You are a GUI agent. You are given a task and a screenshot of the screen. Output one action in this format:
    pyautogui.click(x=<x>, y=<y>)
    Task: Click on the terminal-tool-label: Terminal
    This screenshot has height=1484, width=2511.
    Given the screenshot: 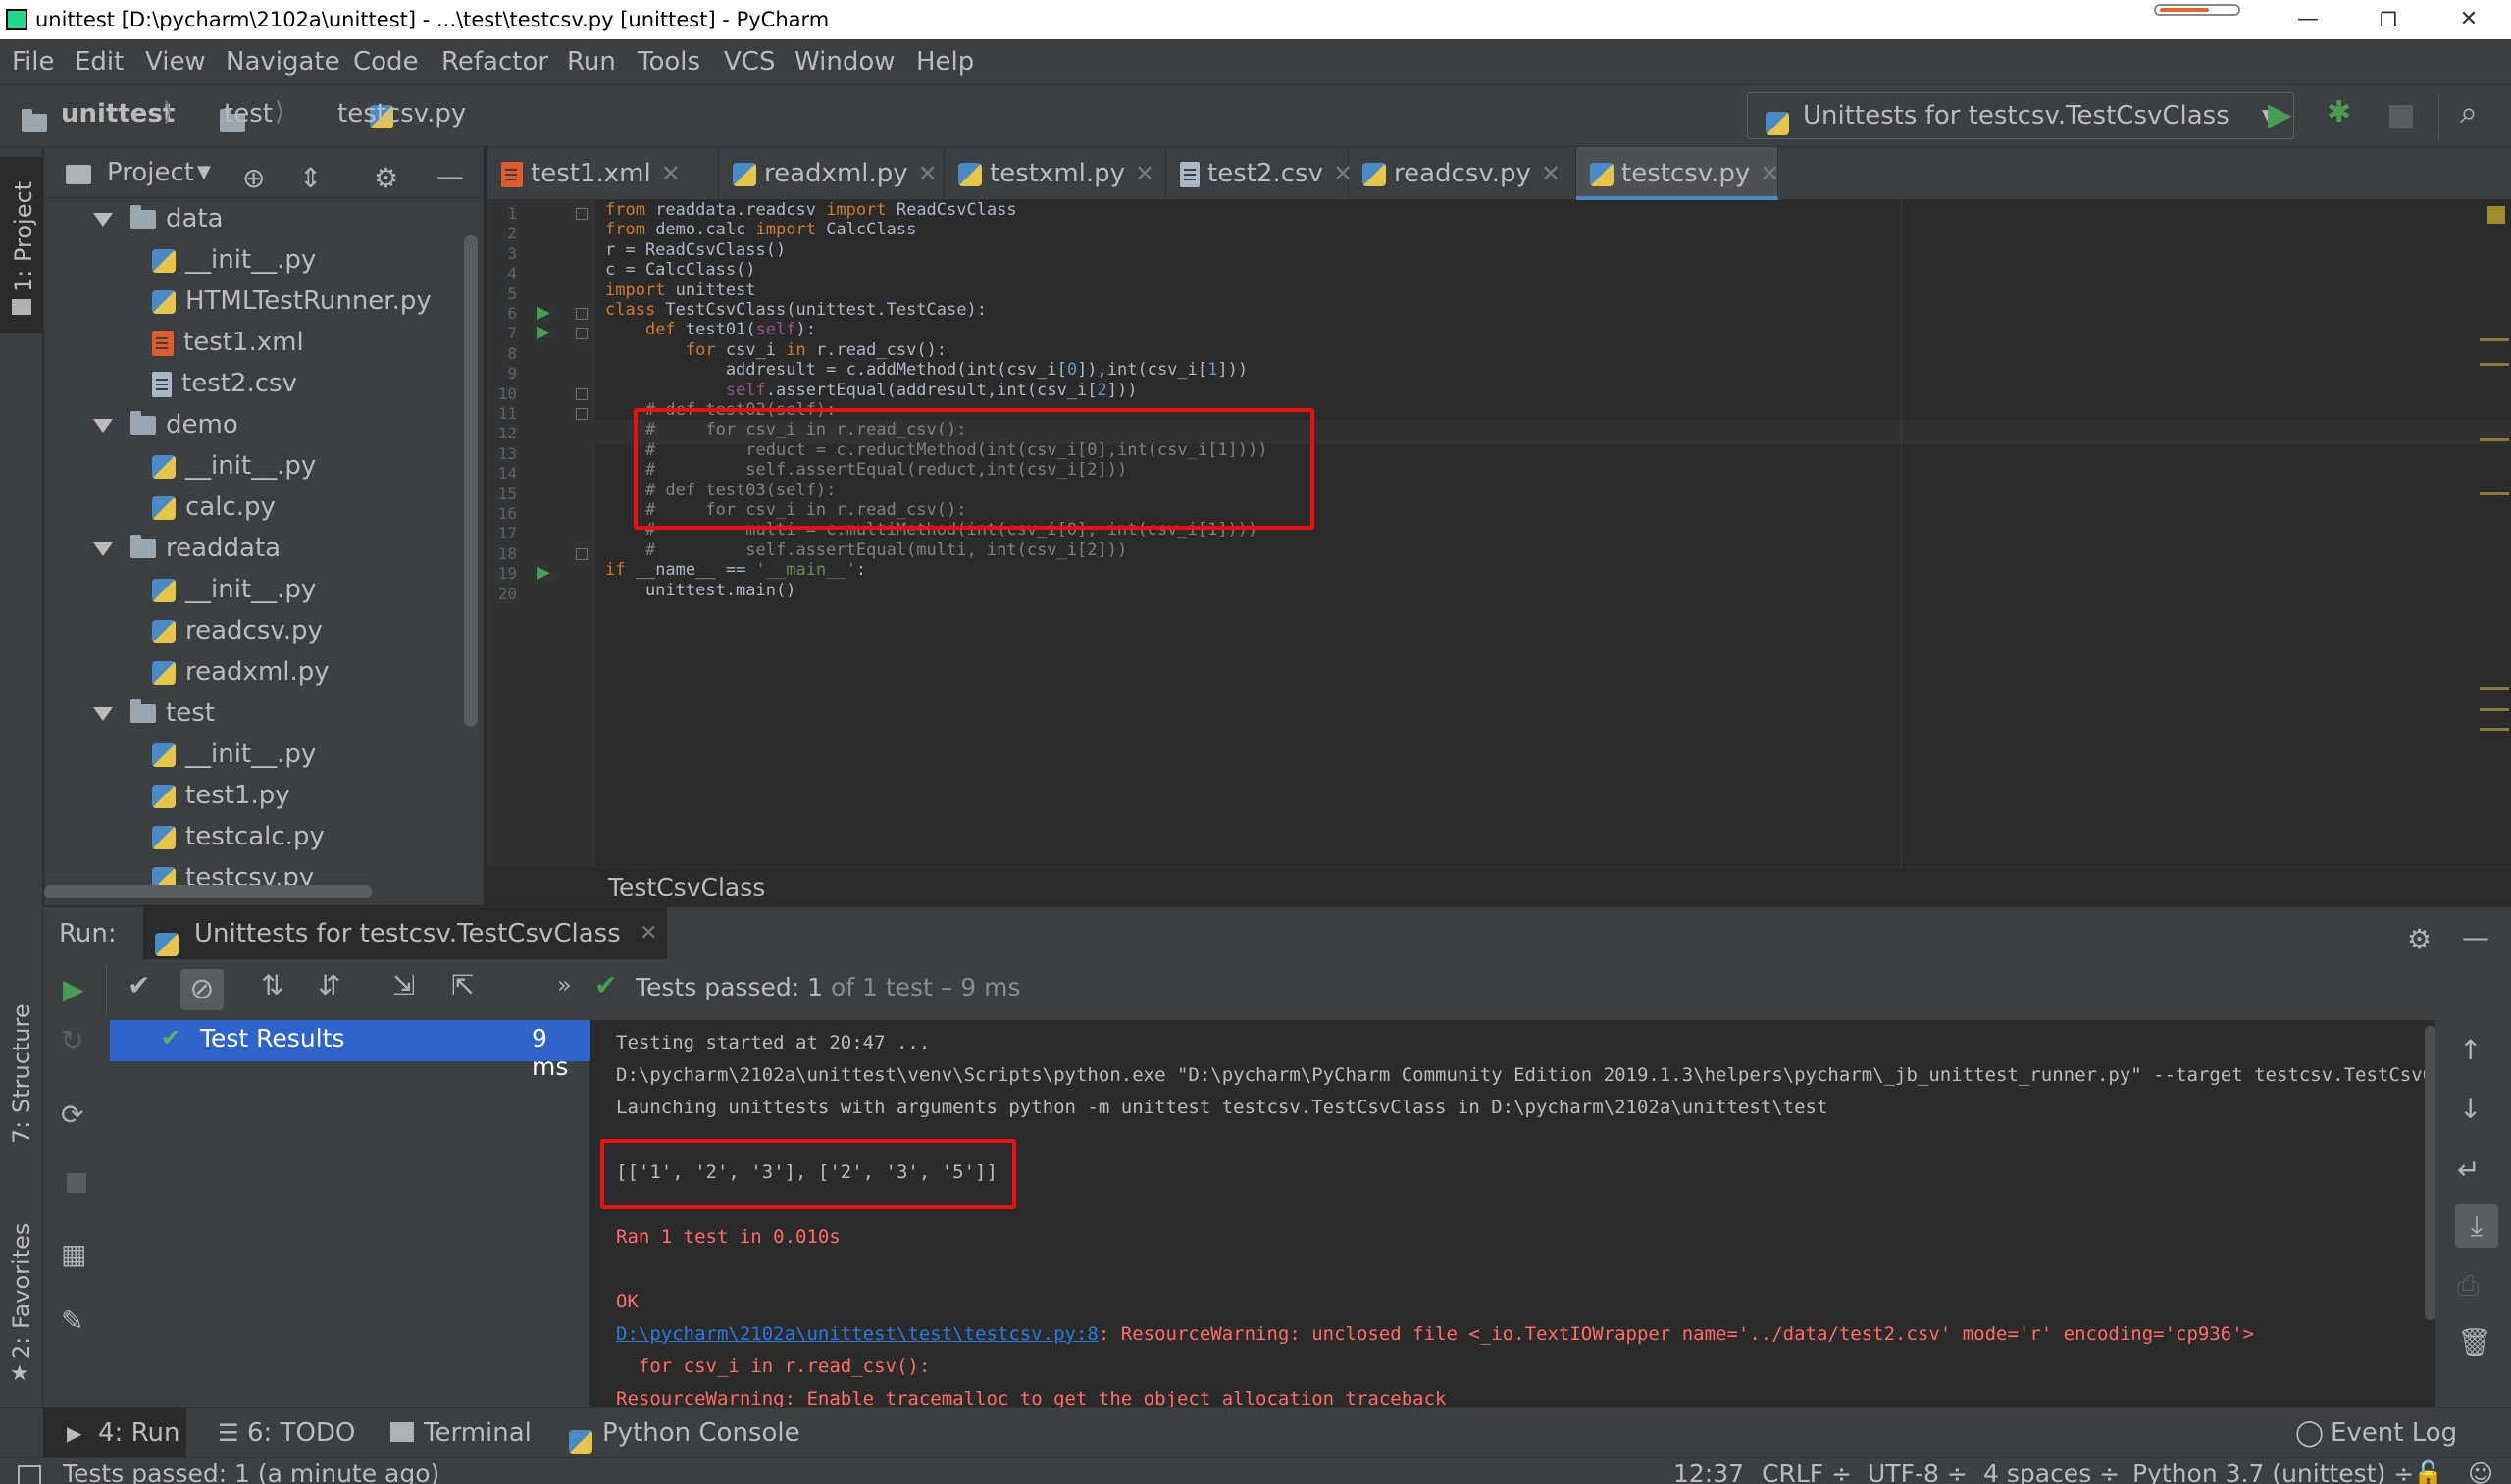 What is the action you would take?
    pyautogui.click(x=478, y=1433)
    